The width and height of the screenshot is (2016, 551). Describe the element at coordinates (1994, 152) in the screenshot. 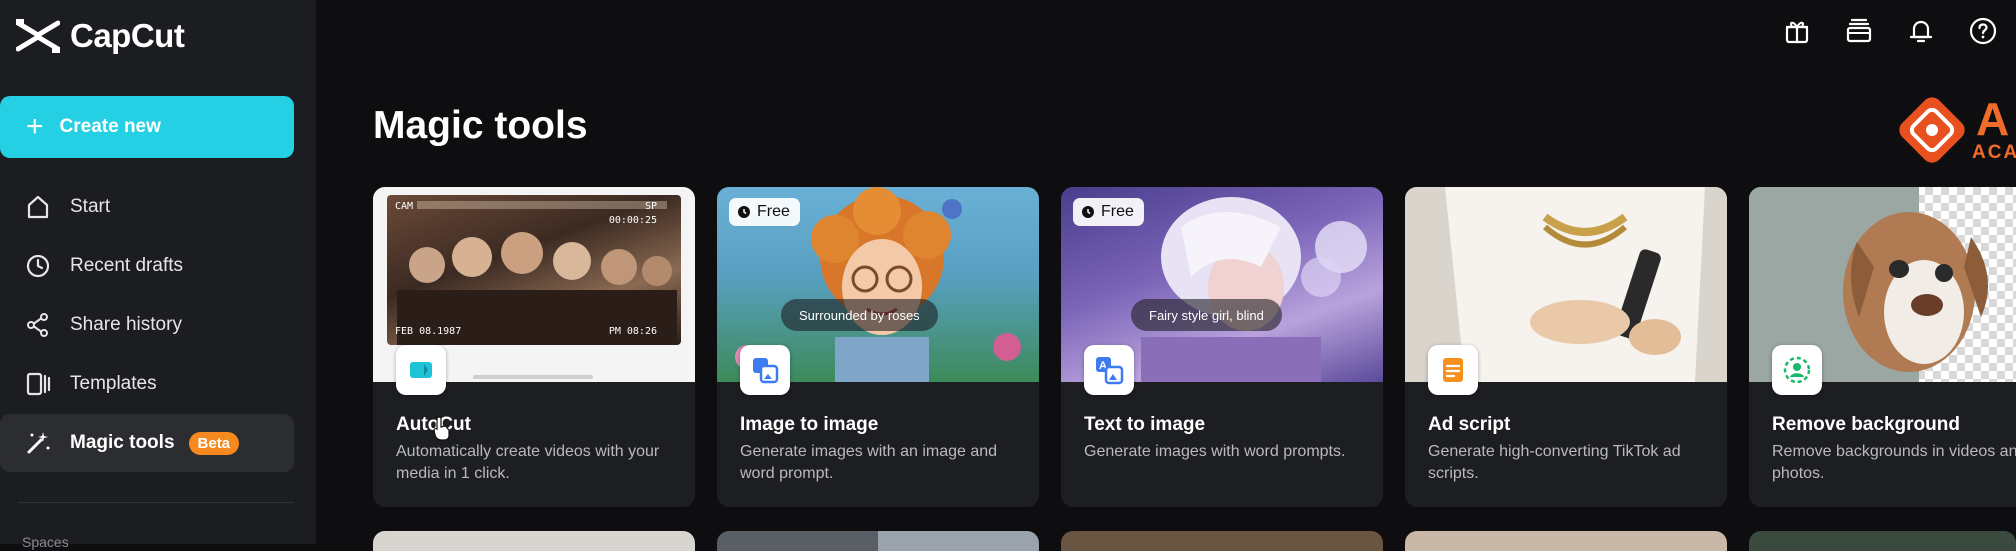

I see `brand-subtext: ACA` at that location.